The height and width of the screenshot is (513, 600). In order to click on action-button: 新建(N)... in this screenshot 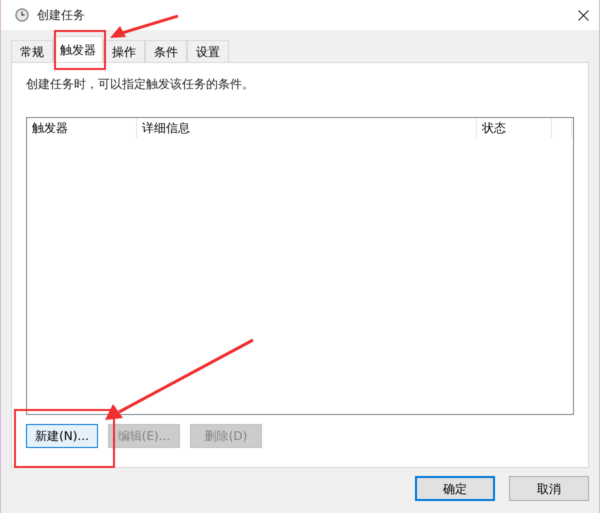, I will do `click(62, 436)`.